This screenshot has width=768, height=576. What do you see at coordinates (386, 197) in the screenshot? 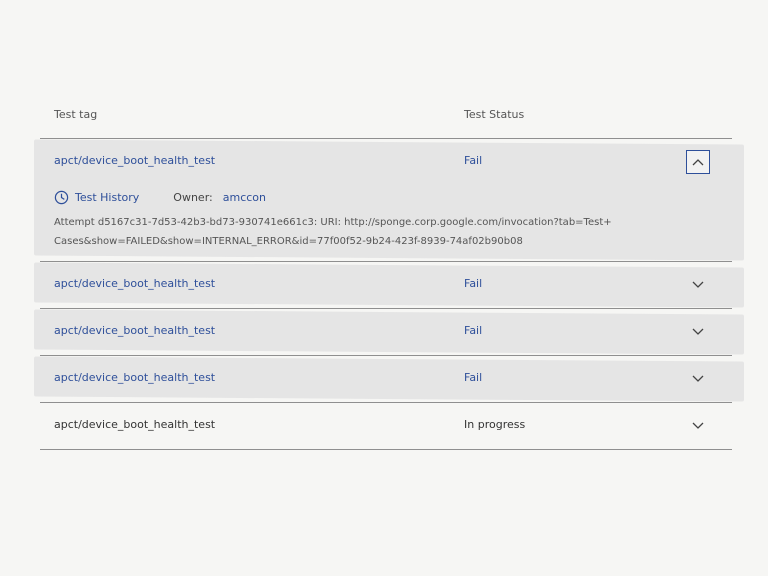
I see `details-meta: Test History Owner: amccon` at bounding box center [386, 197].